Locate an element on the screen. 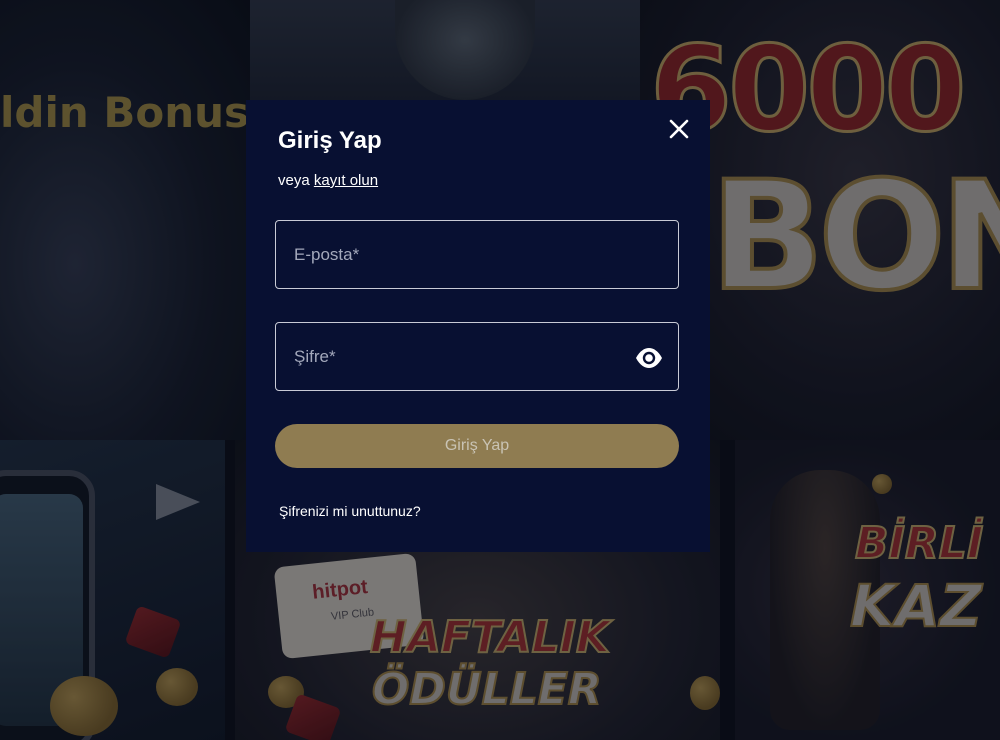  modal-title: Giriş Yap is located at coordinates (330, 140).